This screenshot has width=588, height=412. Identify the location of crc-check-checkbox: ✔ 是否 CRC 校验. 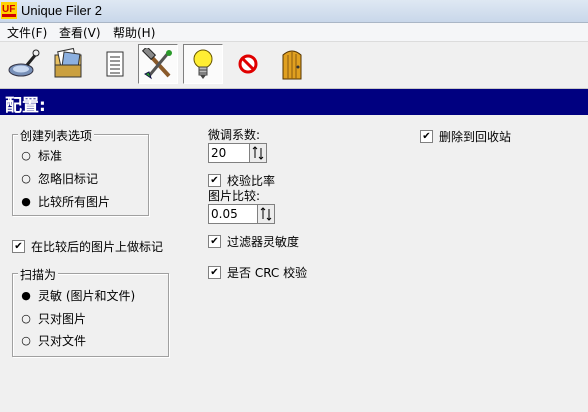
(257, 272).